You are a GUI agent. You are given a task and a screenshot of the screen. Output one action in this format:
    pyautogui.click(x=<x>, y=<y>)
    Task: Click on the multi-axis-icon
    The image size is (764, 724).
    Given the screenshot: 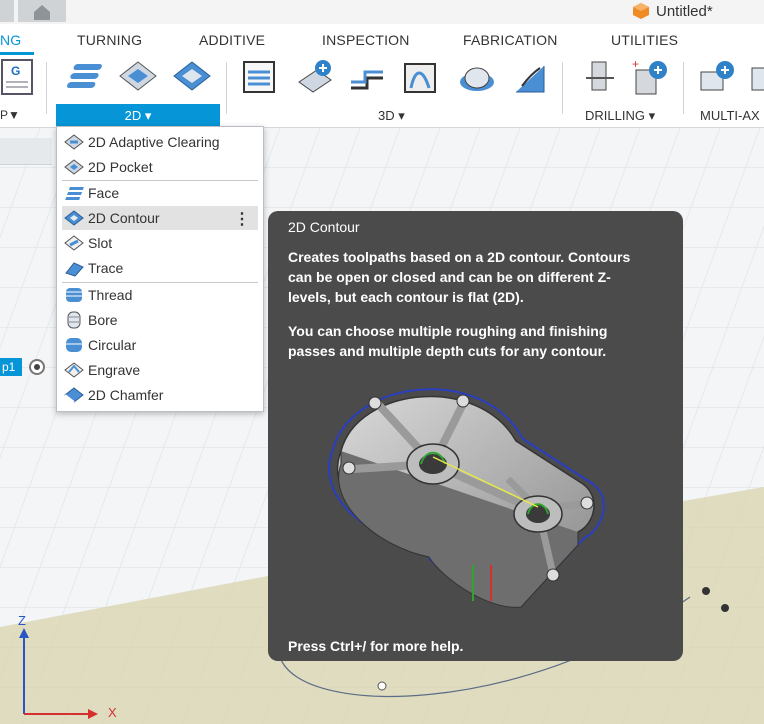 What is the action you would take?
    pyautogui.click(x=717, y=78)
    